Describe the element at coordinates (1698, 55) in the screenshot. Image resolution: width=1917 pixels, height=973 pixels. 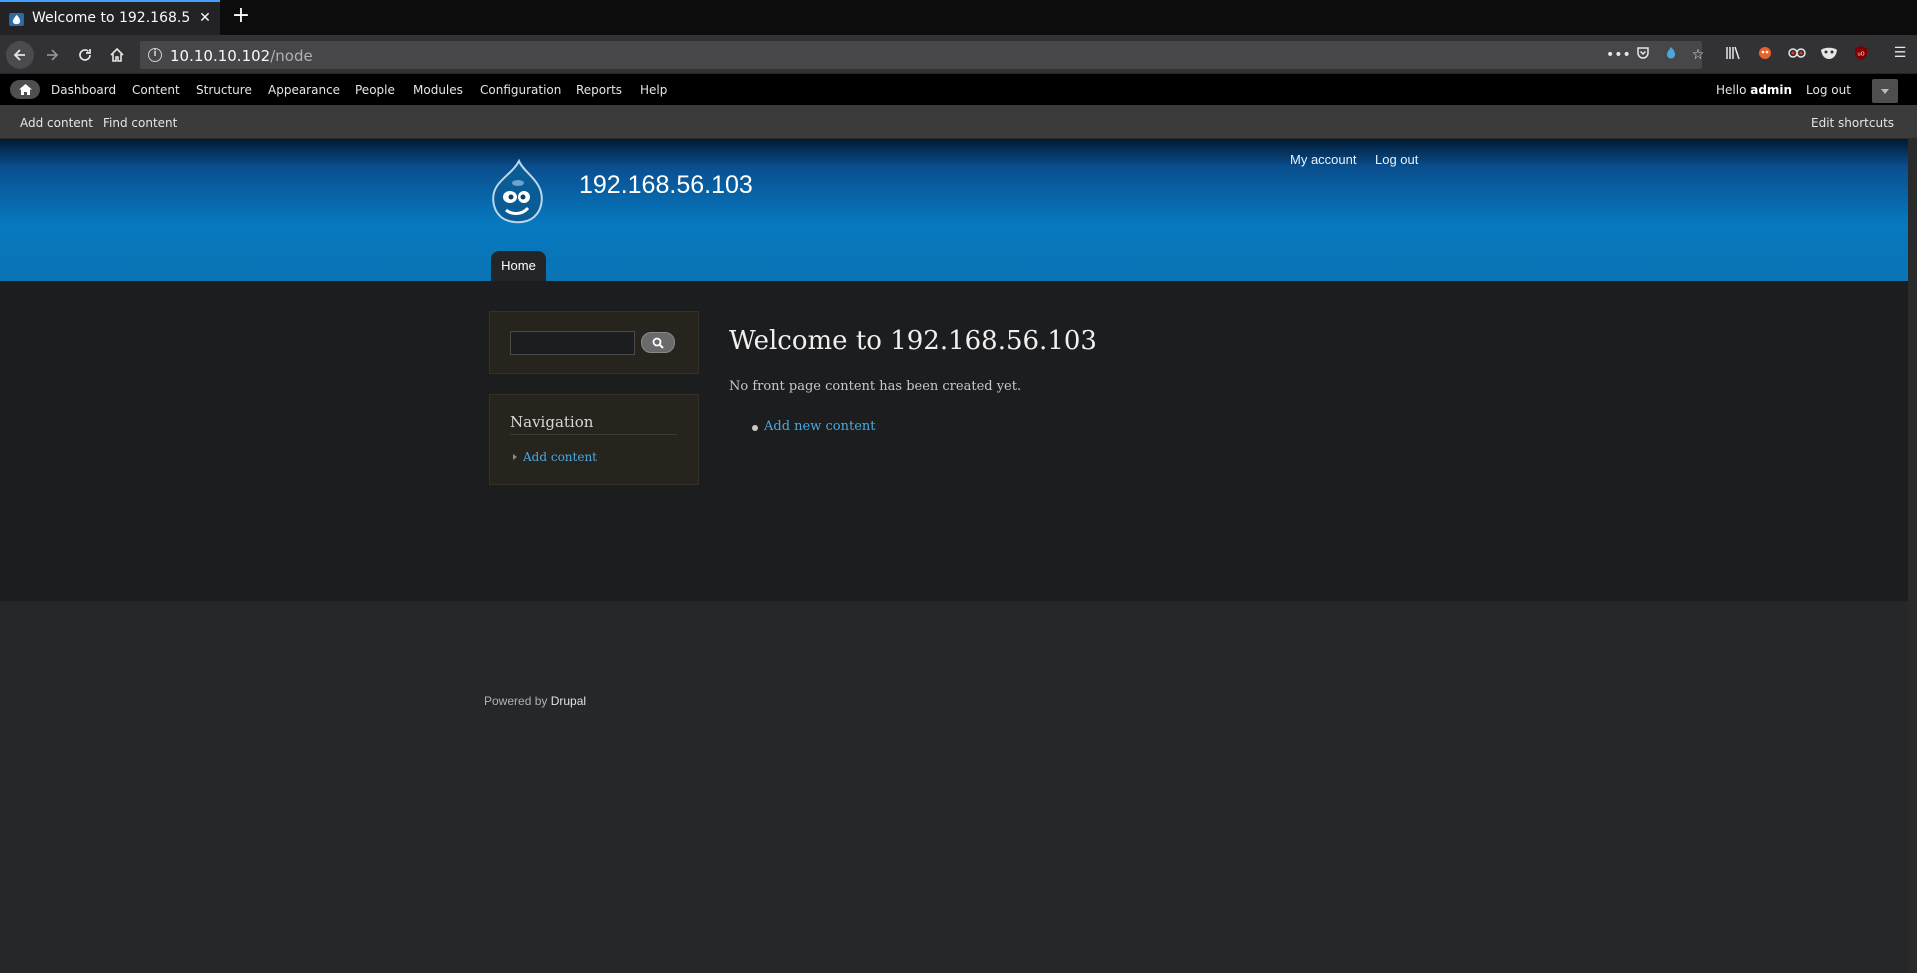
I see `bookmark-star-icon: ☆` at that location.